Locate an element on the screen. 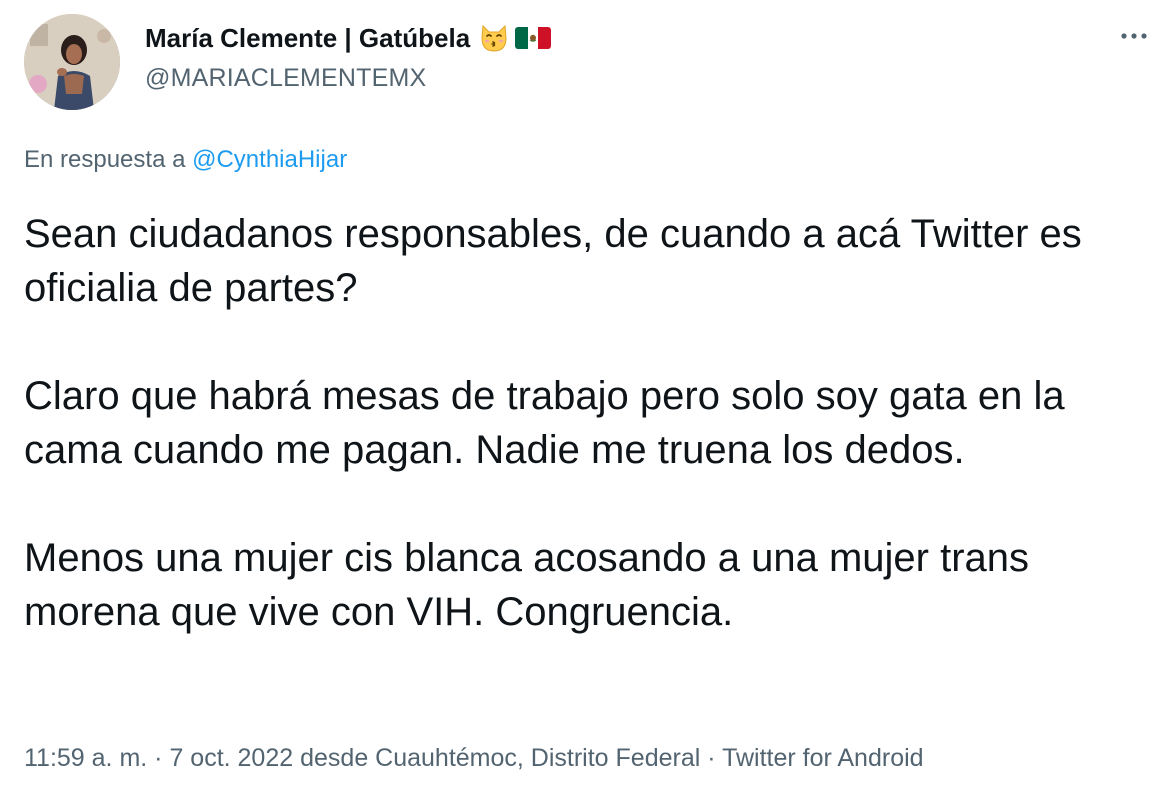 The width and height of the screenshot is (1174, 794). reply-prefix: En respuesta a is located at coordinates (105, 159).